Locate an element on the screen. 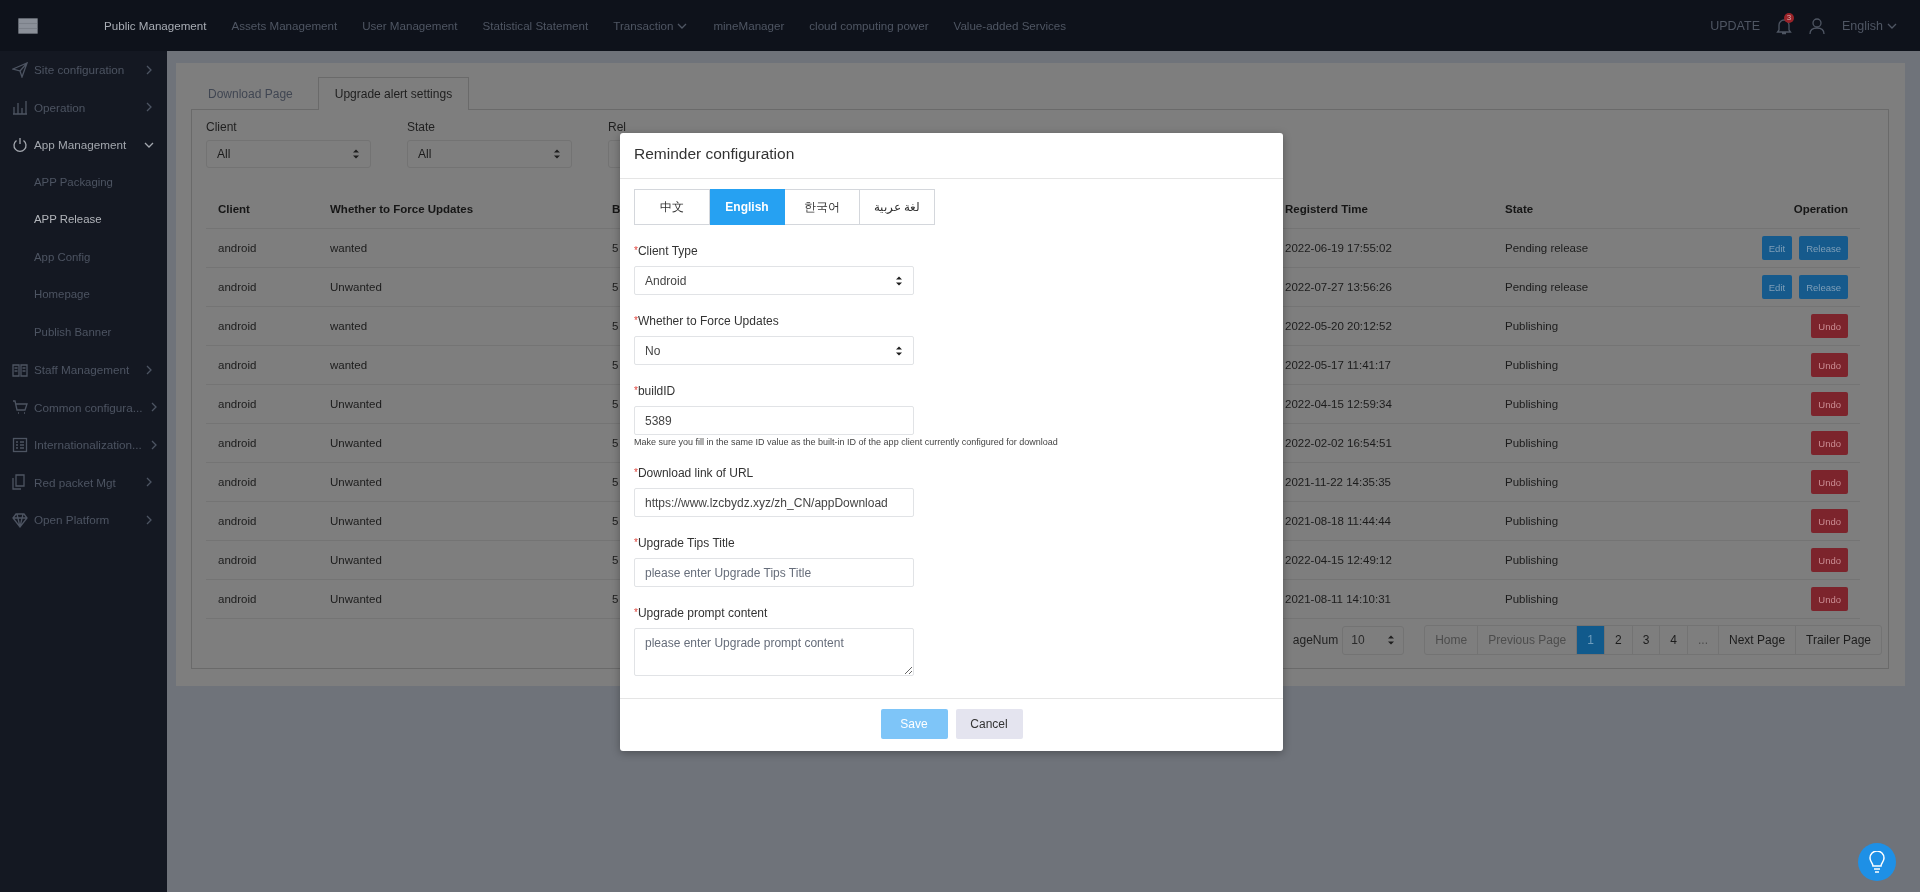 This screenshot has width=1920, height=892. language-tab: لغة عربية is located at coordinates (897, 207).